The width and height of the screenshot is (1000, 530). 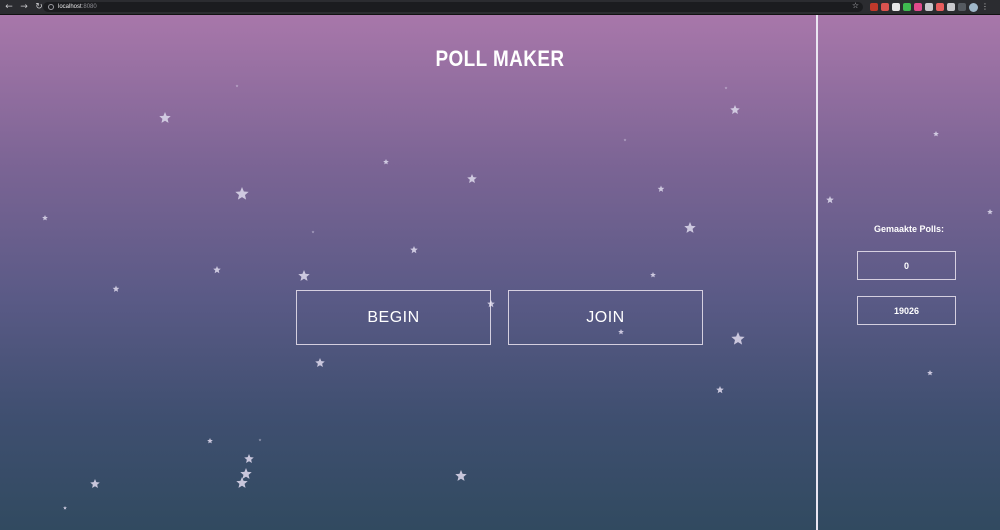 I want to click on page-title: POLL MAKER, so click(x=500, y=58).